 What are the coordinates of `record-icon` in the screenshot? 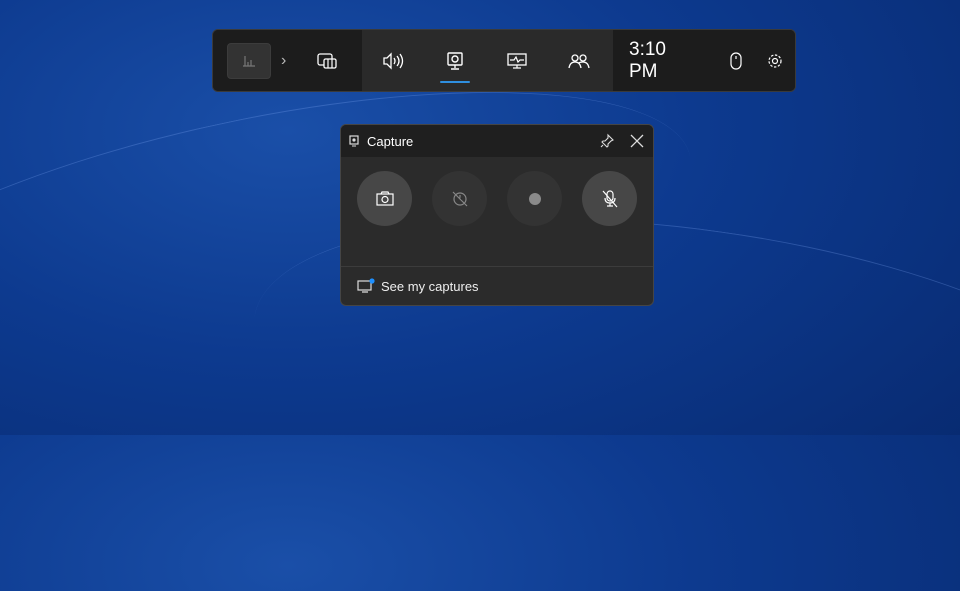 It's located at (534, 198).